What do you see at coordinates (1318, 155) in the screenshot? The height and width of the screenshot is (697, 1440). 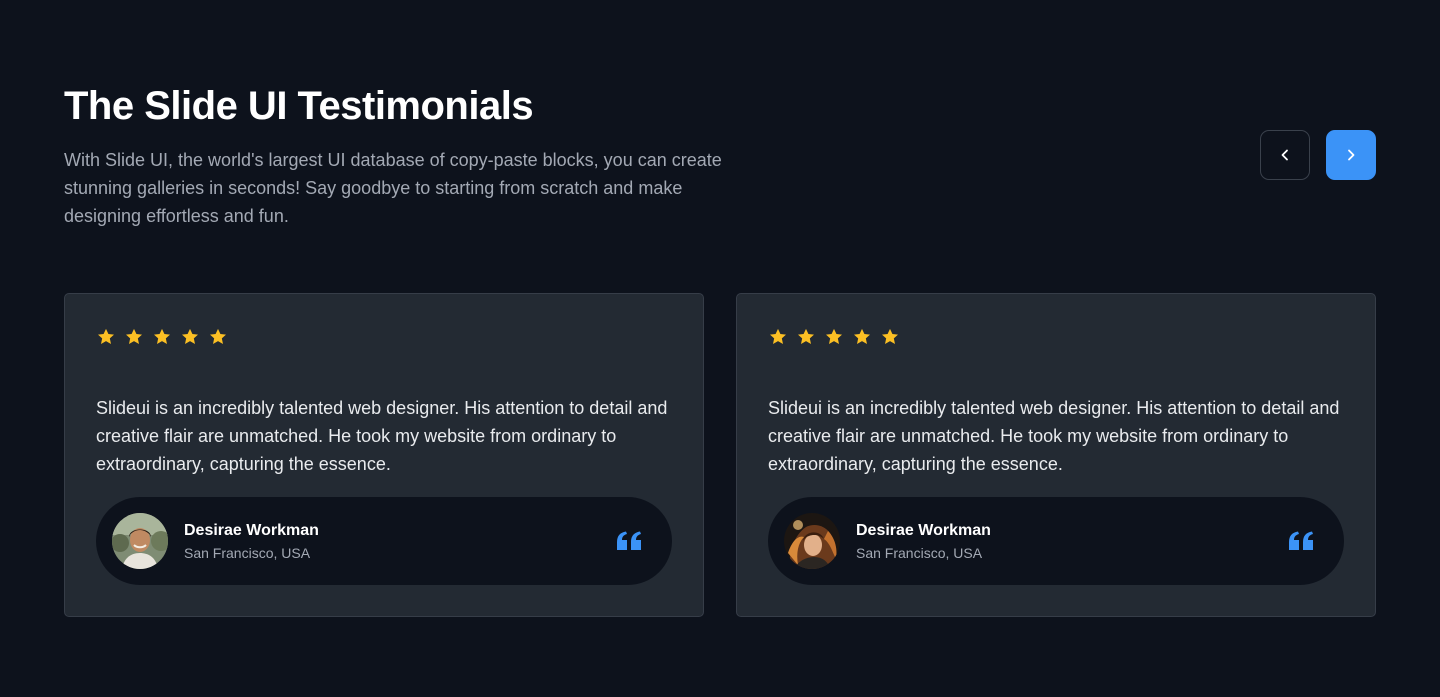 I see `carousel-nav` at bounding box center [1318, 155].